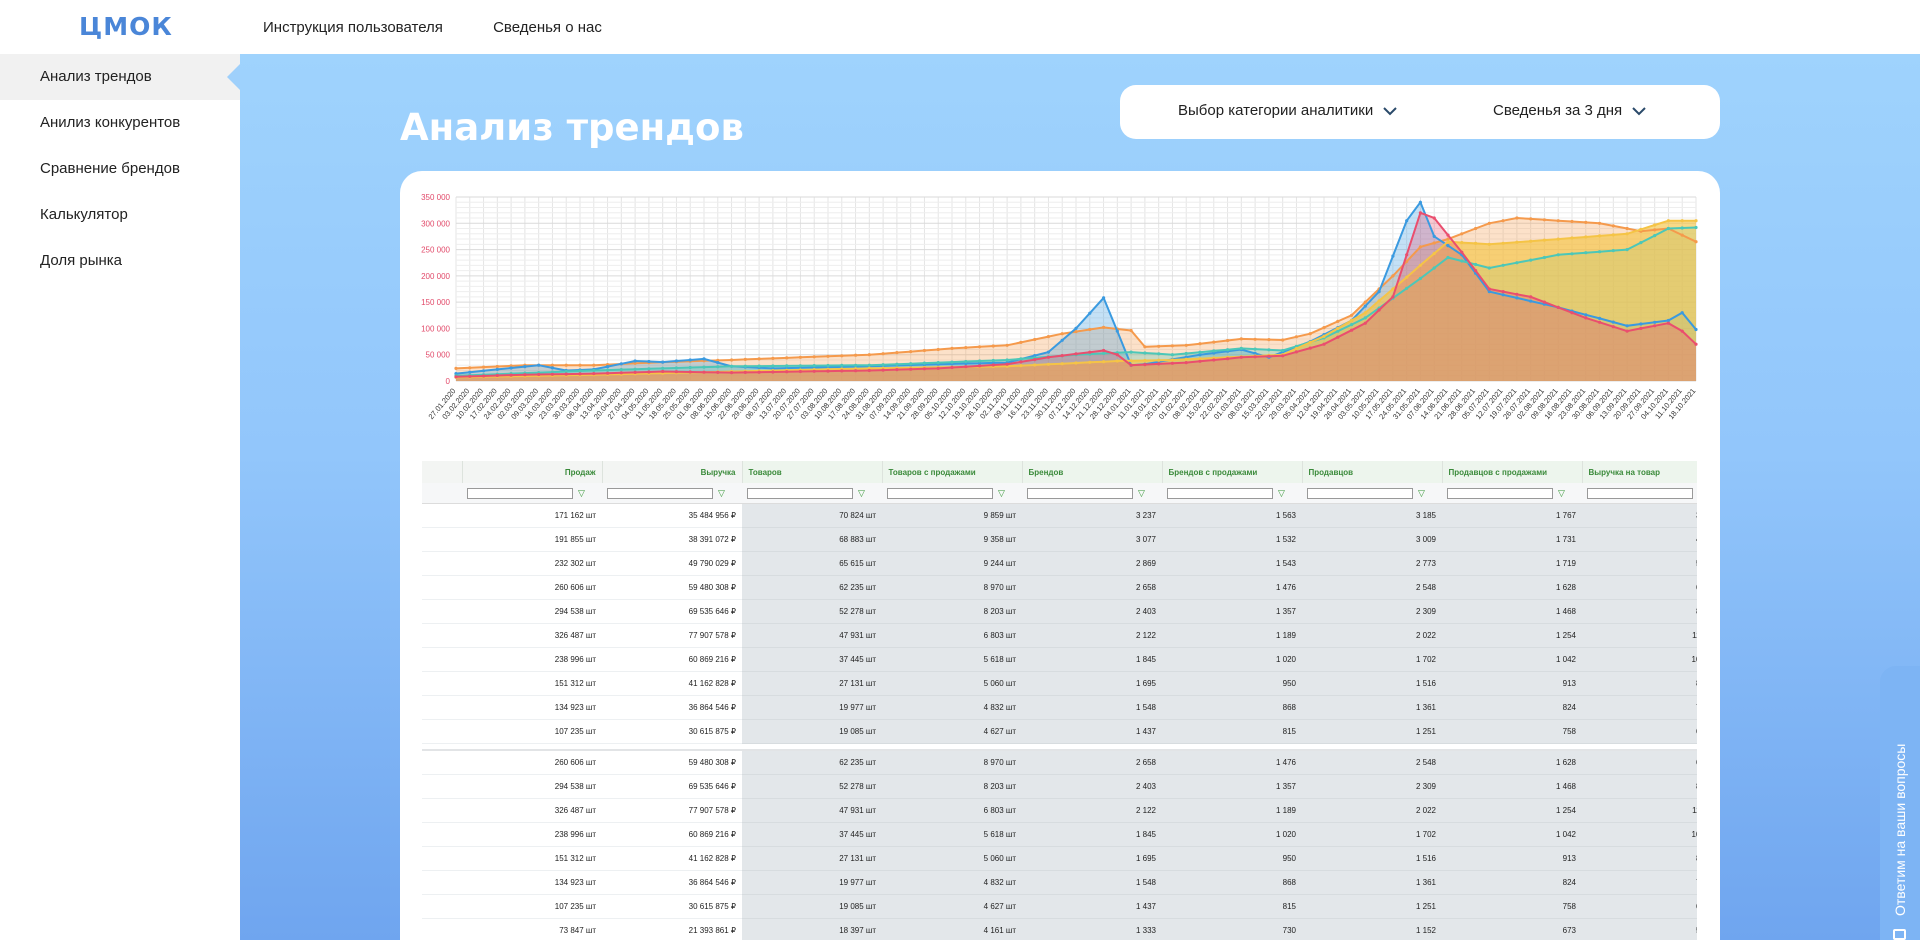  Describe the element at coordinates (1900, 803) in the screenshot. I see `help-tab: Ответим на ваши вопросы` at that location.